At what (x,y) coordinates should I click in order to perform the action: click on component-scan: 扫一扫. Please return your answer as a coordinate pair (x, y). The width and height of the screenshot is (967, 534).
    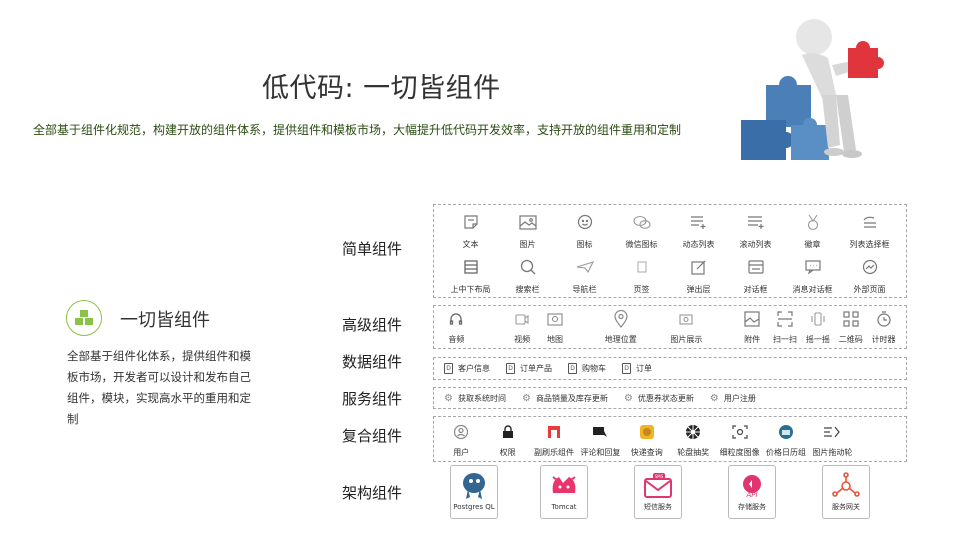
    Looking at the image, I should click on (785, 326).